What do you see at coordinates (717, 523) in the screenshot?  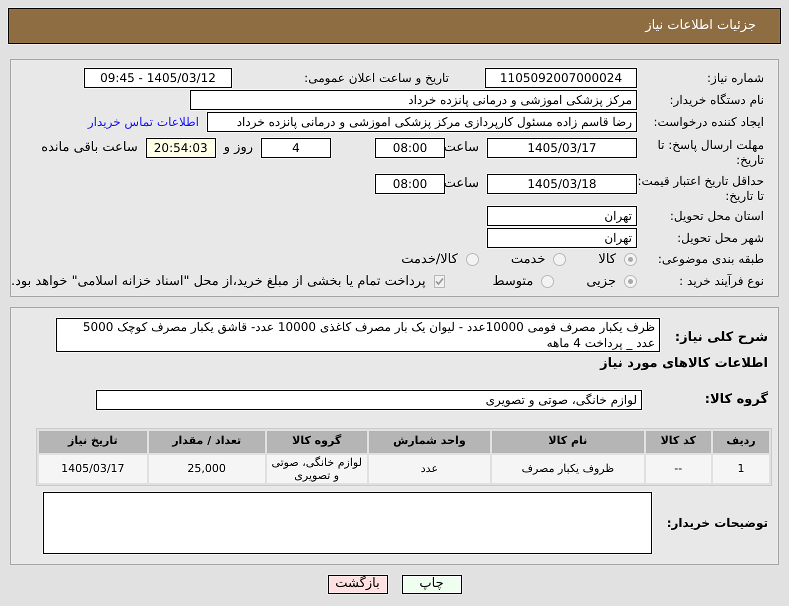 I see `field-label: توضیحات خریدار:` at bounding box center [717, 523].